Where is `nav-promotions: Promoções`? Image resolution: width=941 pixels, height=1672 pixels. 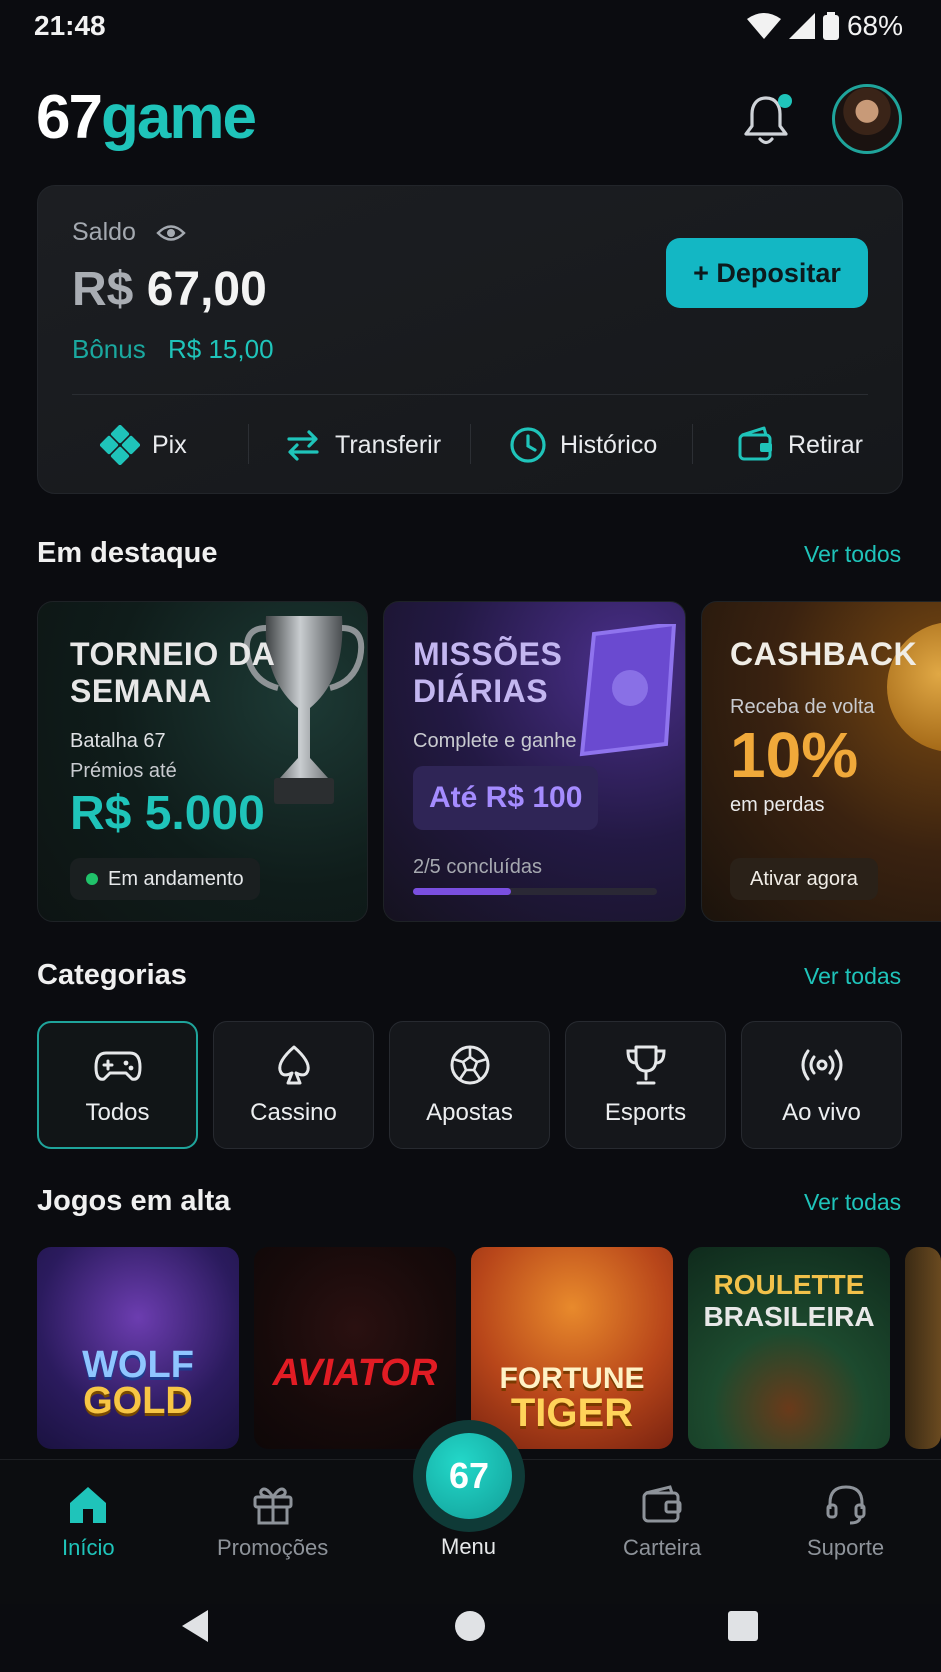
nav-promotions: Promoções is located at coordinates (272, 1522).